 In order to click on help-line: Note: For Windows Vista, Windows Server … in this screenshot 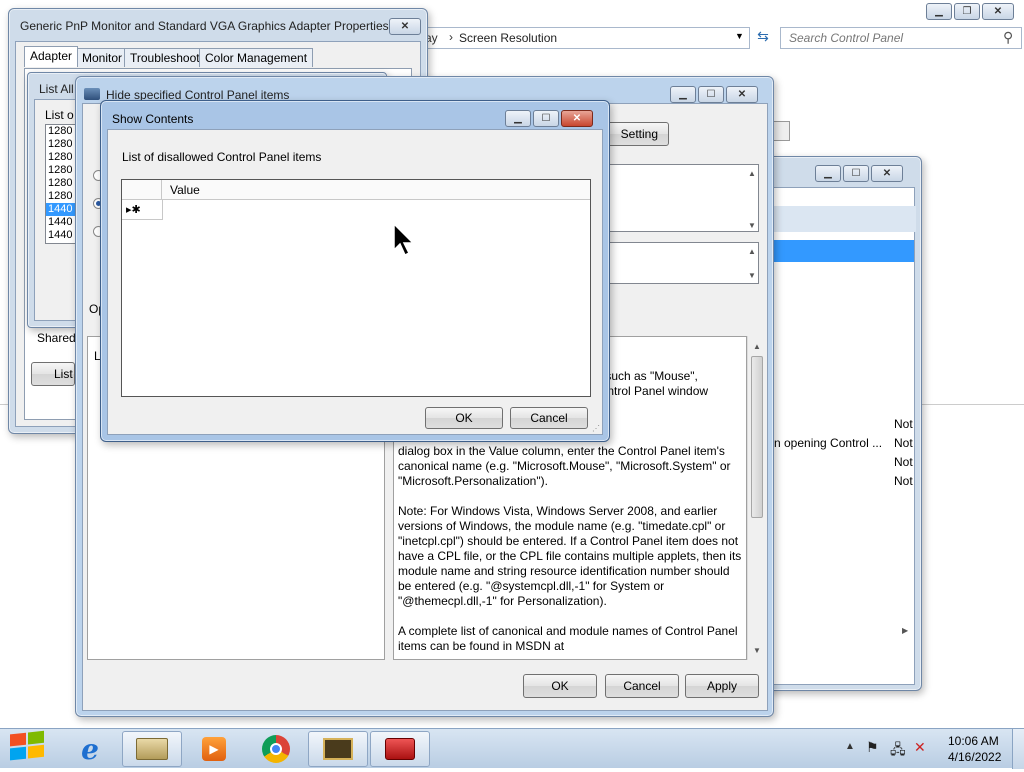, I will do `click(558, 511)`.